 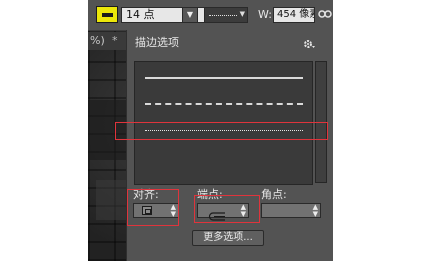 I want to click on document-tab-modified: *, so click(x=115, y=41).